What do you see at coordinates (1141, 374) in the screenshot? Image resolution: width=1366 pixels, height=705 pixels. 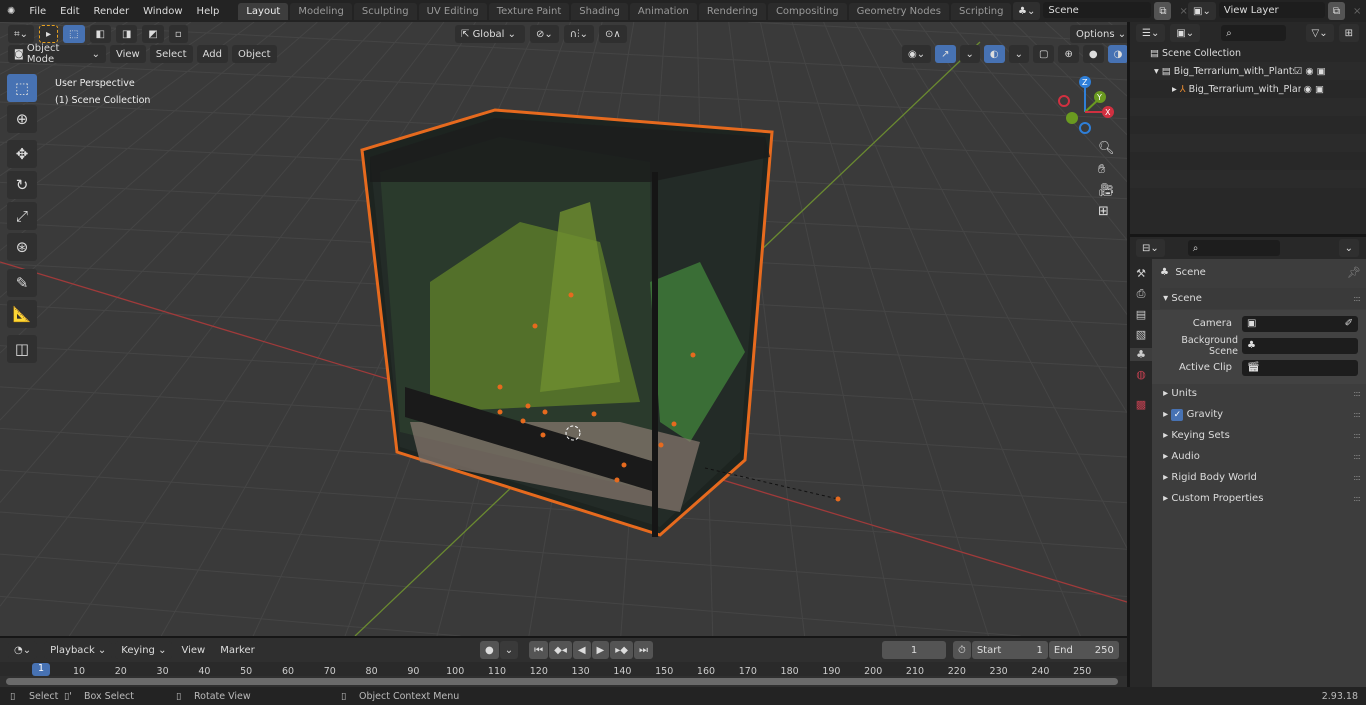 I see `world-tab-icon: ◍` at bounding box center [1141, 374].